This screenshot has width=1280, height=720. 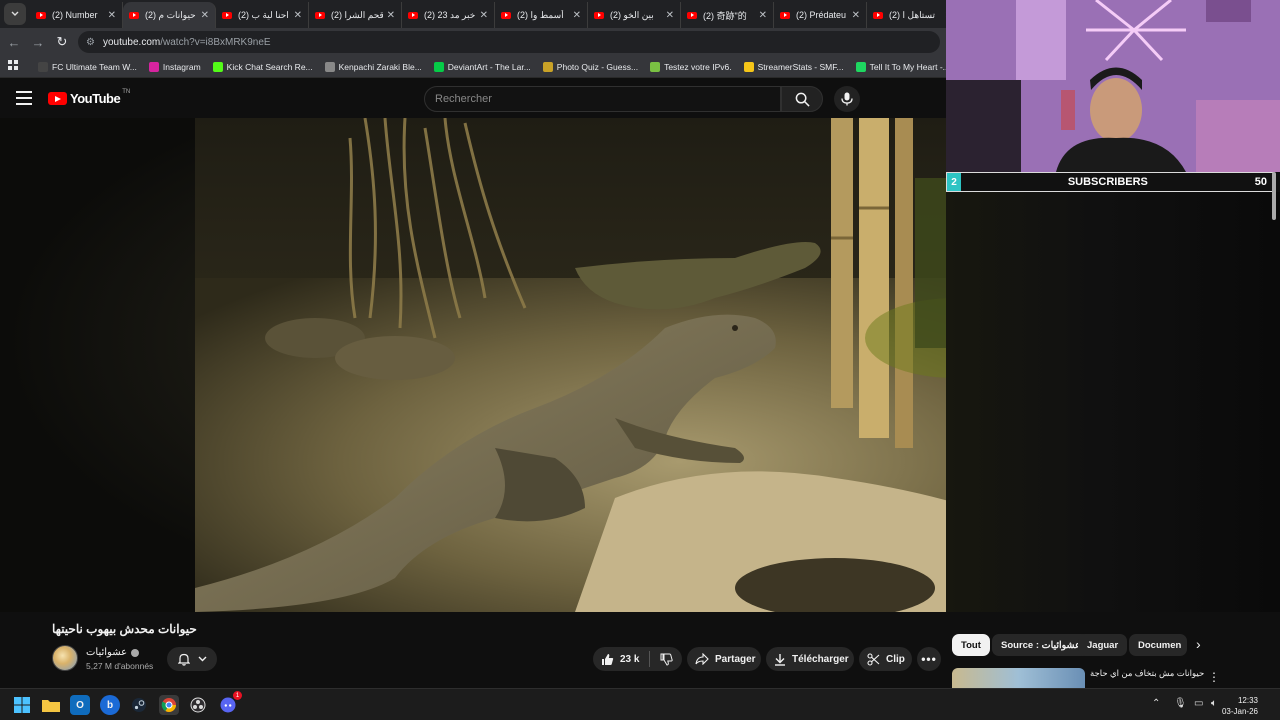 I want to click on system-clock: 12:33 03-Jan-26, so click(x=1240, y=706).